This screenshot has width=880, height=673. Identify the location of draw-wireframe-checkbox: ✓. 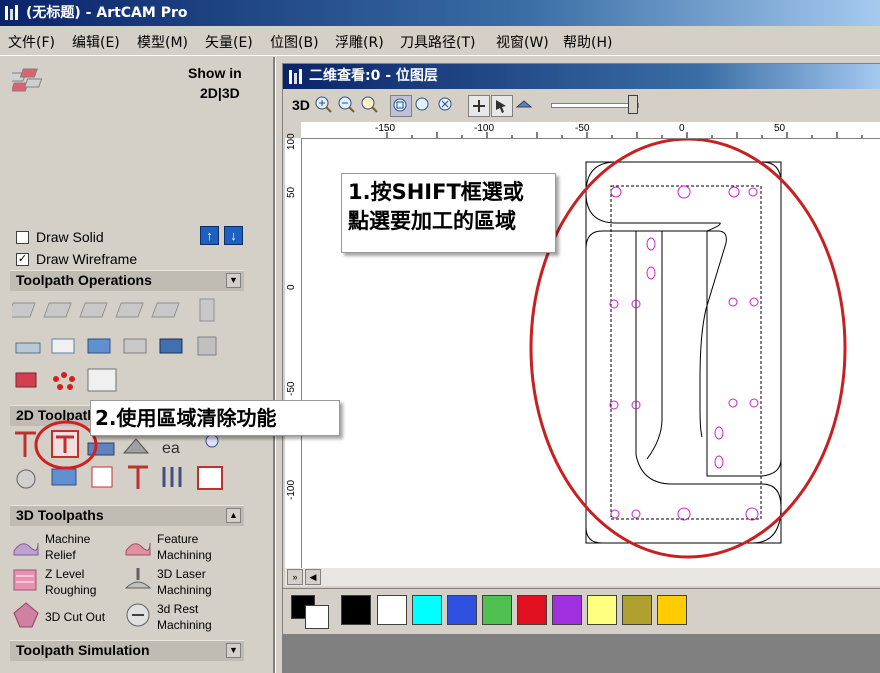
(22, 259).